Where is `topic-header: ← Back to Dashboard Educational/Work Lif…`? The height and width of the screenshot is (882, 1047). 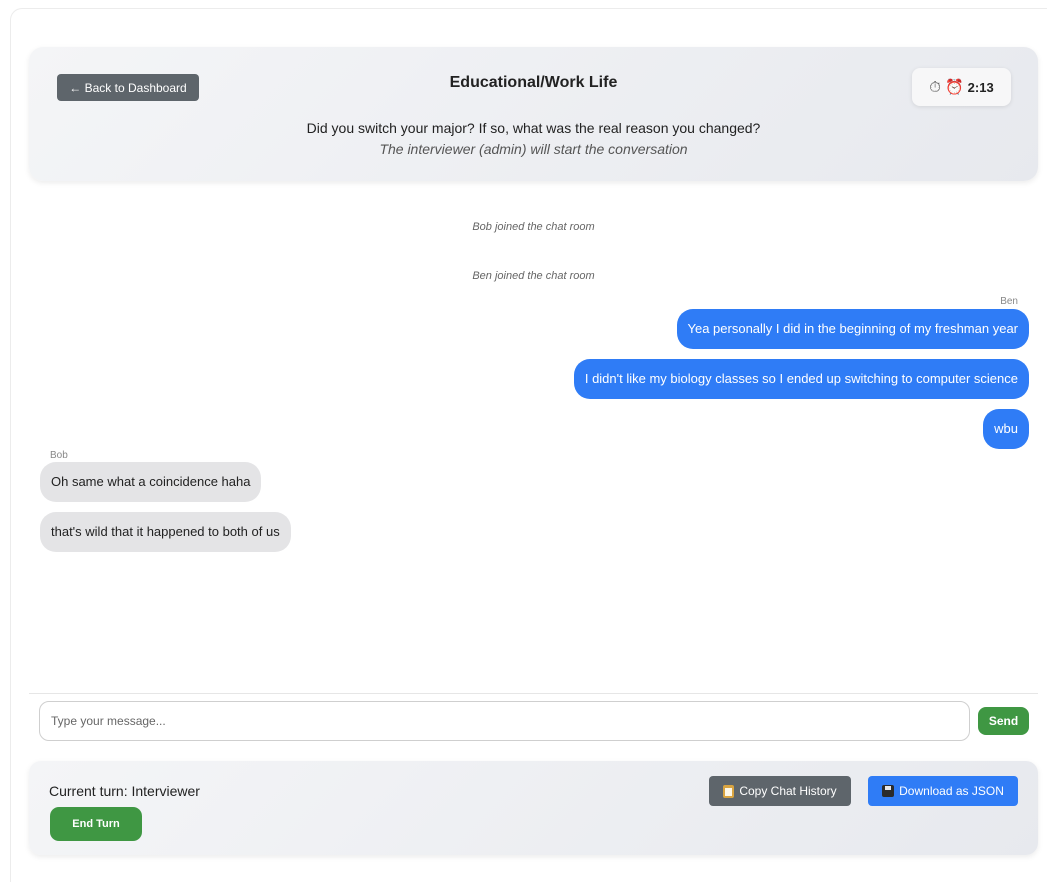 topic-header: ← Back to Dashboard Educational/Work Lif… is located at coordinates (533, 114).